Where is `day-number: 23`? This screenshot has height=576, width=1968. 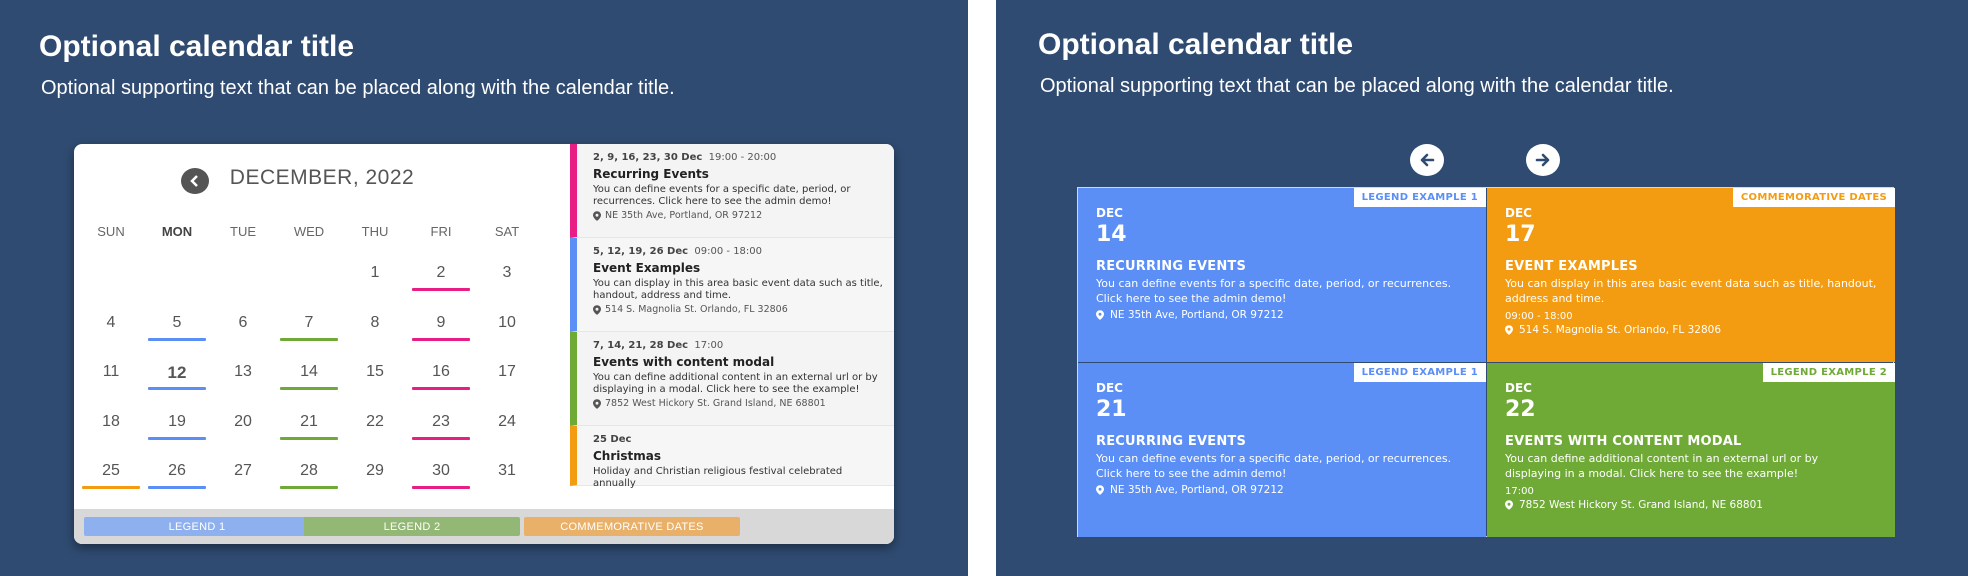
day-number: 23 is located at coordinates (441, 421).